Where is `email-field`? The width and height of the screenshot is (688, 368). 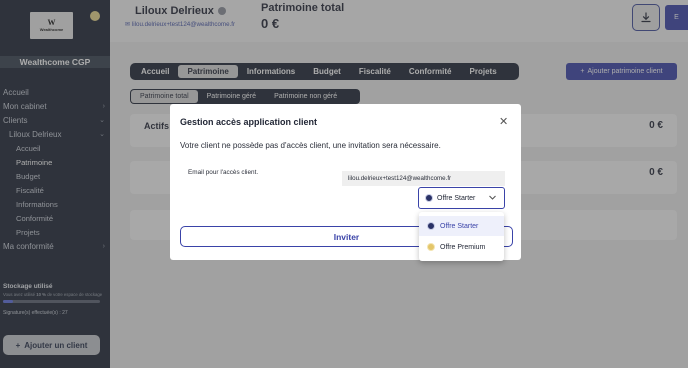 email-field is located at coordinates (423, 178).